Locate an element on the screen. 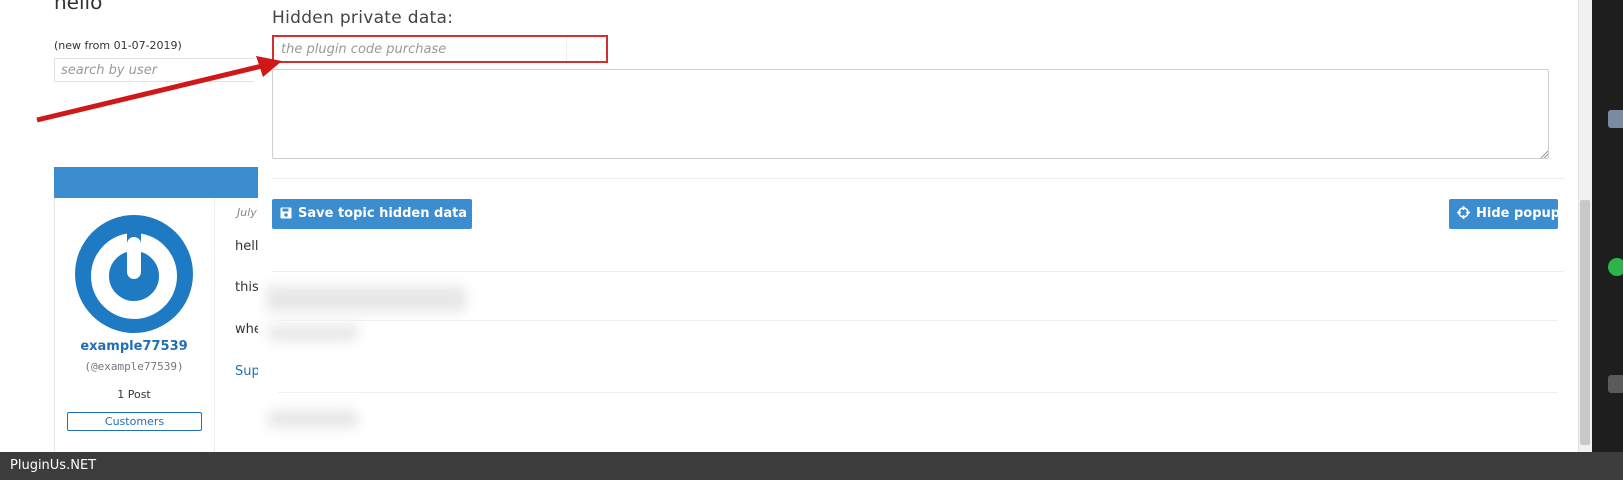 The image size is (1623, 480). author-role-badge: Customers is located at coordinates (134, 421).